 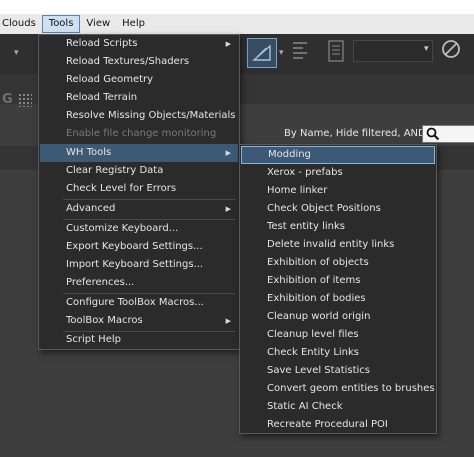 I want to click on triangle-ruler-icon, so click(x=261, y=52).